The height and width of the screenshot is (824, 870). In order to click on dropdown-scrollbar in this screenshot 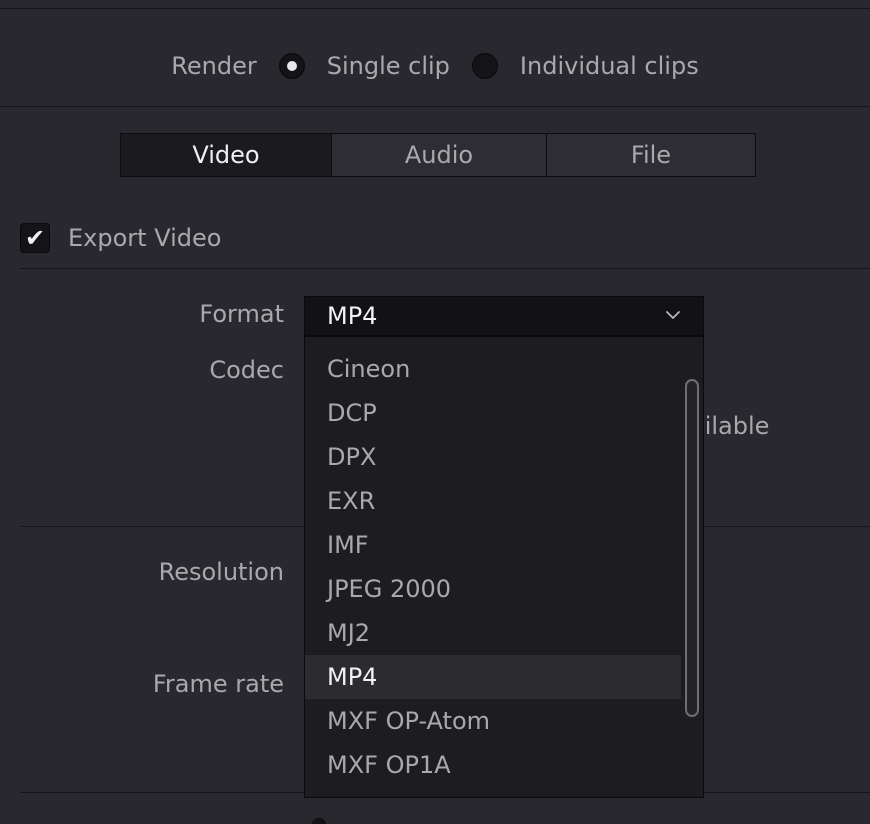, I will do `click(692, 548)`.